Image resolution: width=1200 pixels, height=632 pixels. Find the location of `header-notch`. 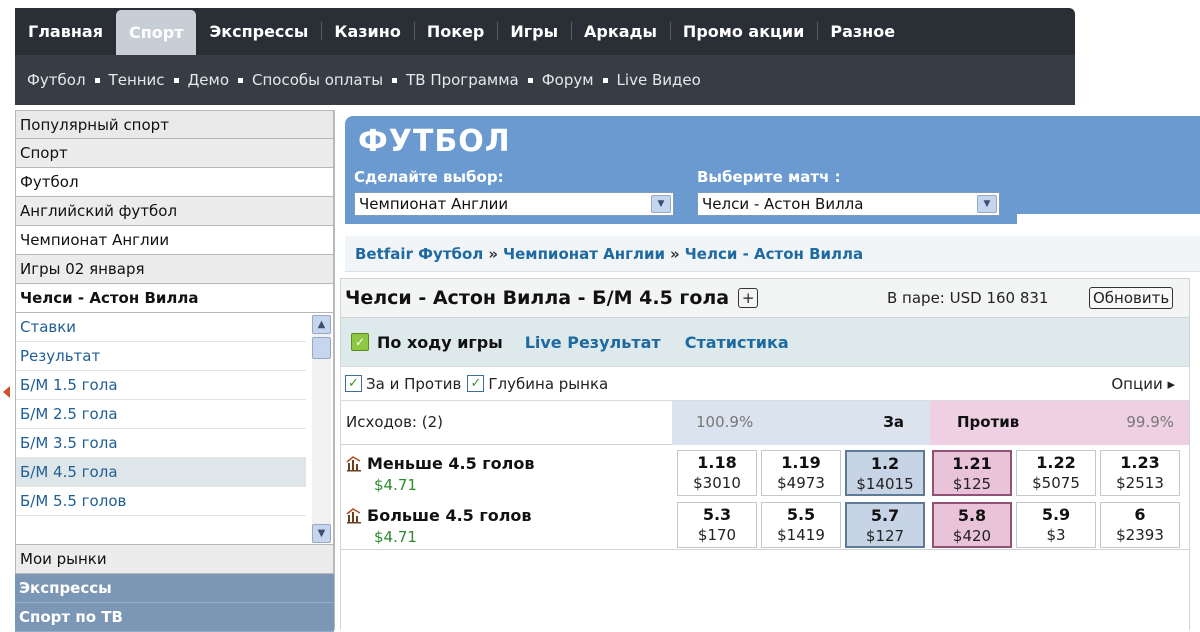

header-notch is located at coordinates (1108, 219).